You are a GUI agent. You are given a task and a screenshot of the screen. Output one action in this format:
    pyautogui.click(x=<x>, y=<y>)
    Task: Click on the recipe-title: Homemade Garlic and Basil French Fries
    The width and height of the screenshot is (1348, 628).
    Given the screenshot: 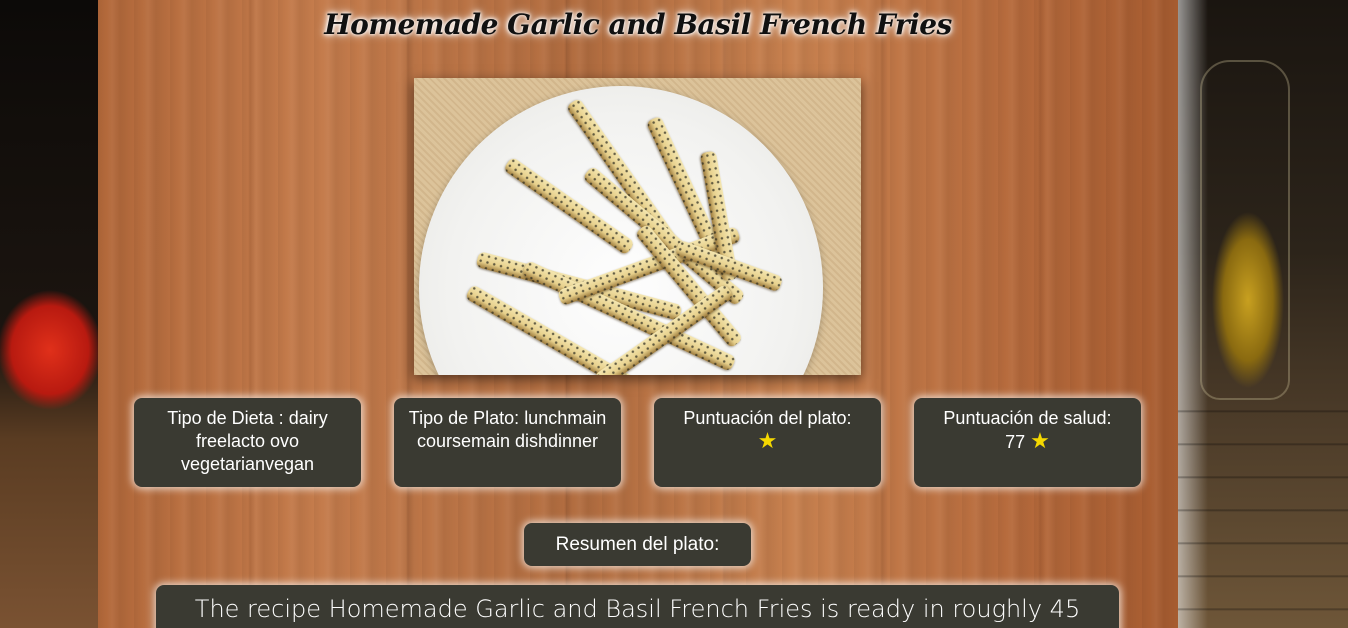 What is the action you would take?
    pyautogui.click(x=638, y=24)
    